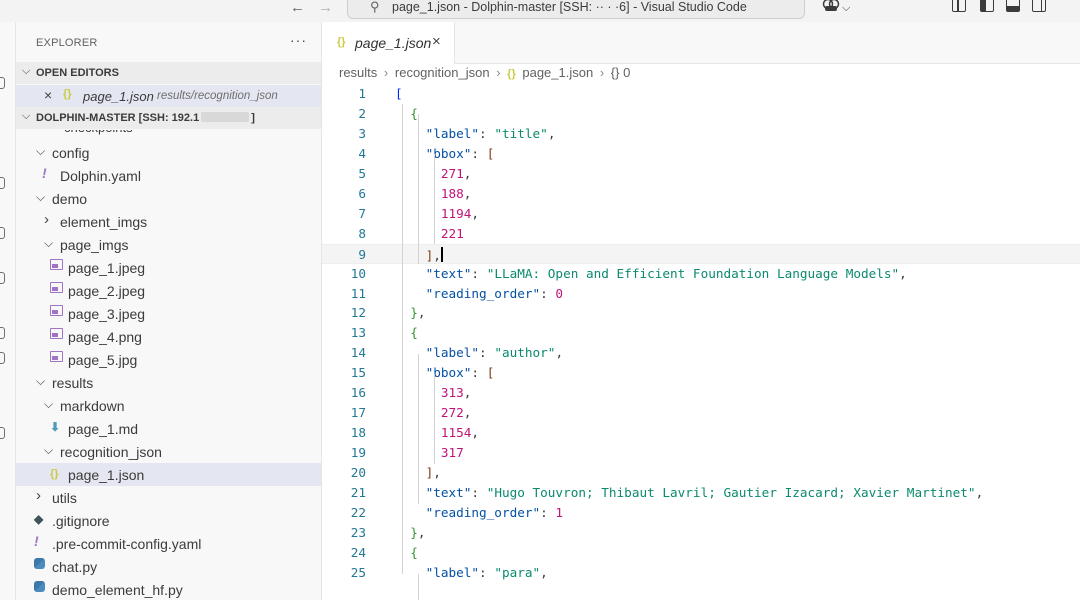 Image resolution: width=1080 pixels, height=600 pixels. What do you see at coordinates (168, 428) in the screenshot?
I see `tree-item: ⬇ page_1.md` at bounding box center [168, 428].